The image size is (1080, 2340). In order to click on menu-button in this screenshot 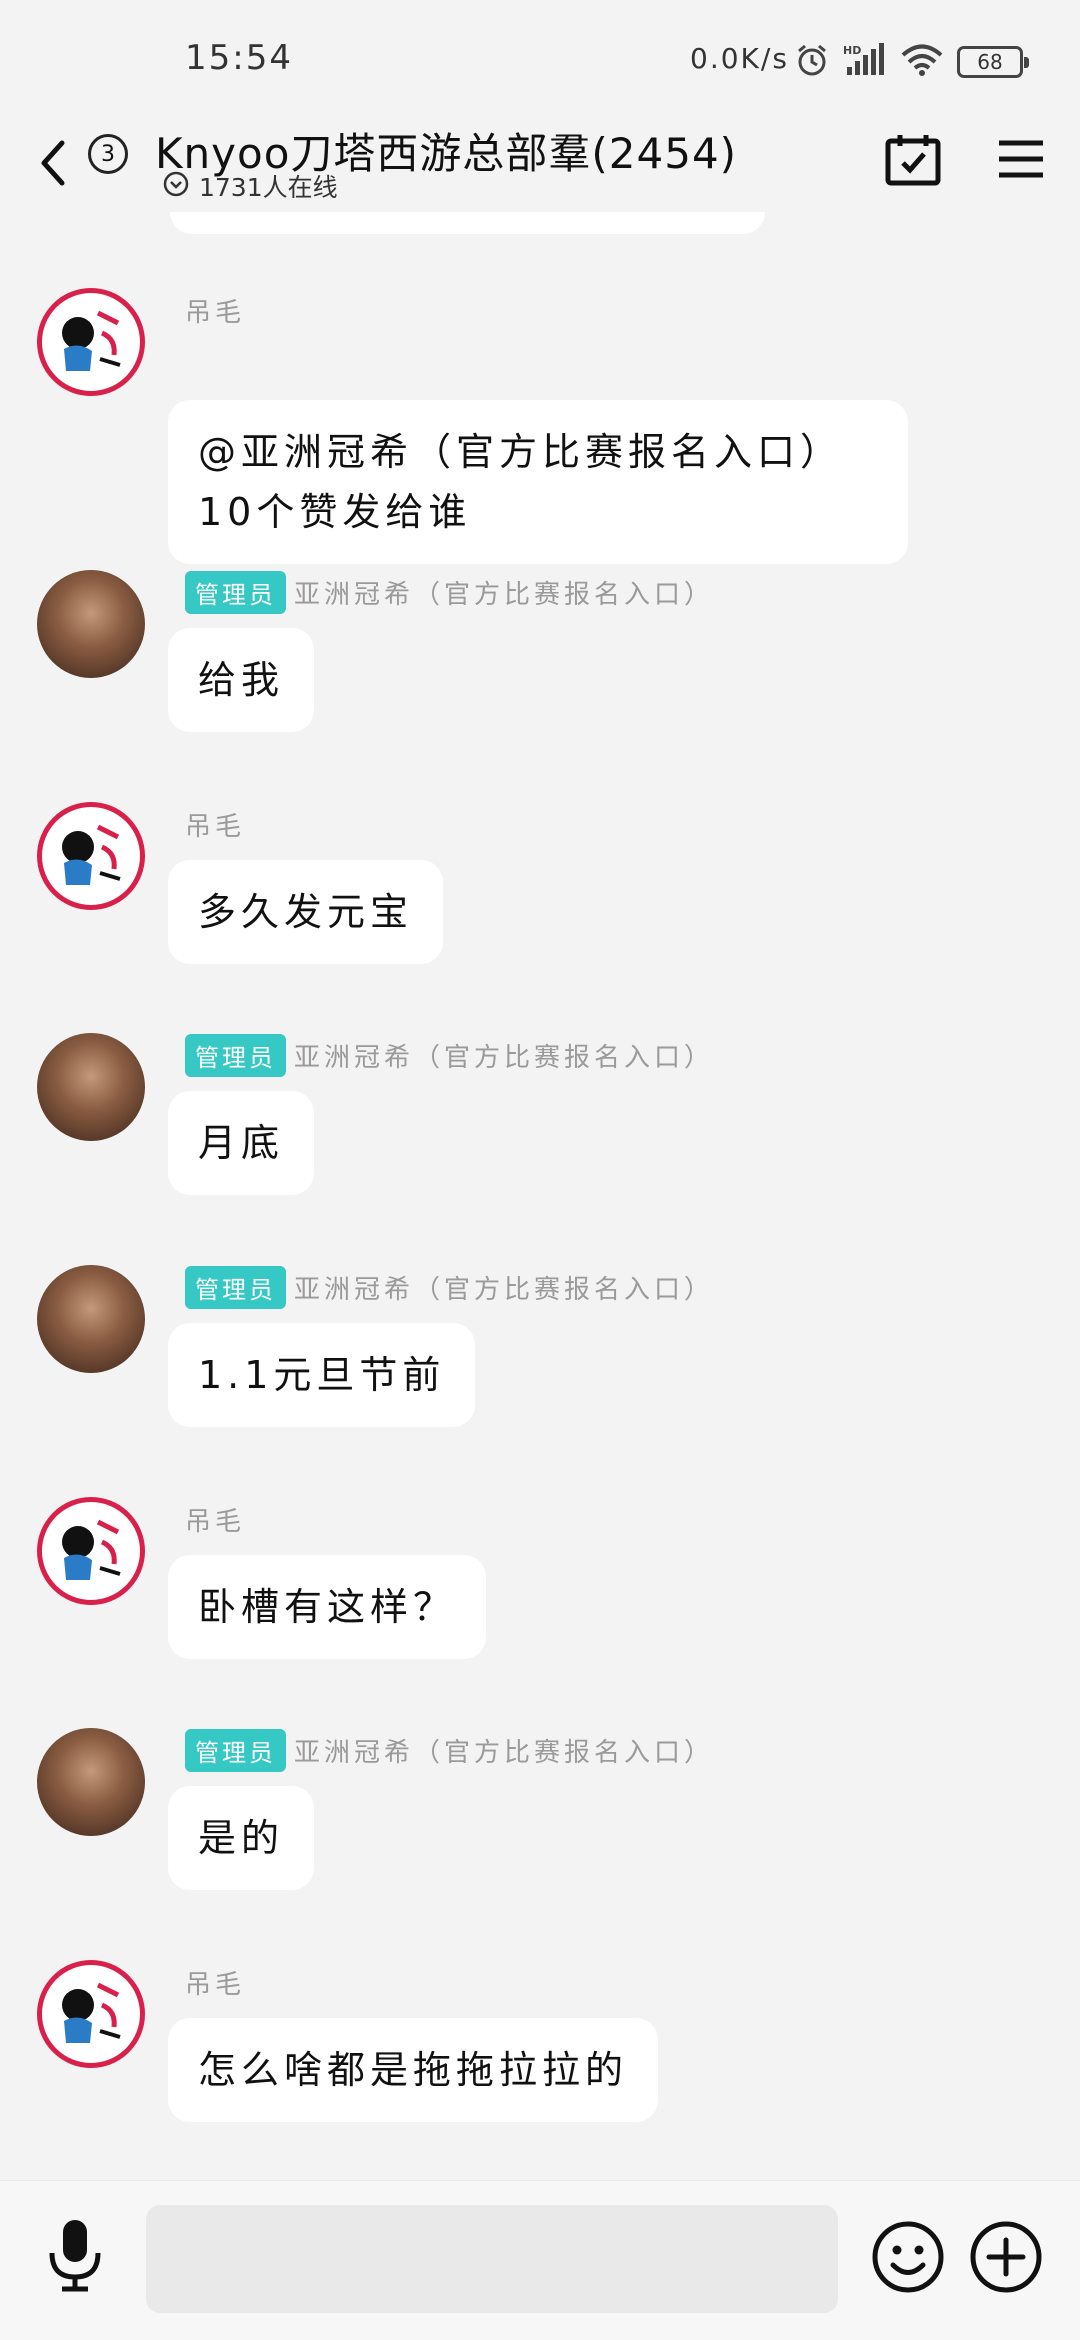, I will do `click(1021, 161)`.